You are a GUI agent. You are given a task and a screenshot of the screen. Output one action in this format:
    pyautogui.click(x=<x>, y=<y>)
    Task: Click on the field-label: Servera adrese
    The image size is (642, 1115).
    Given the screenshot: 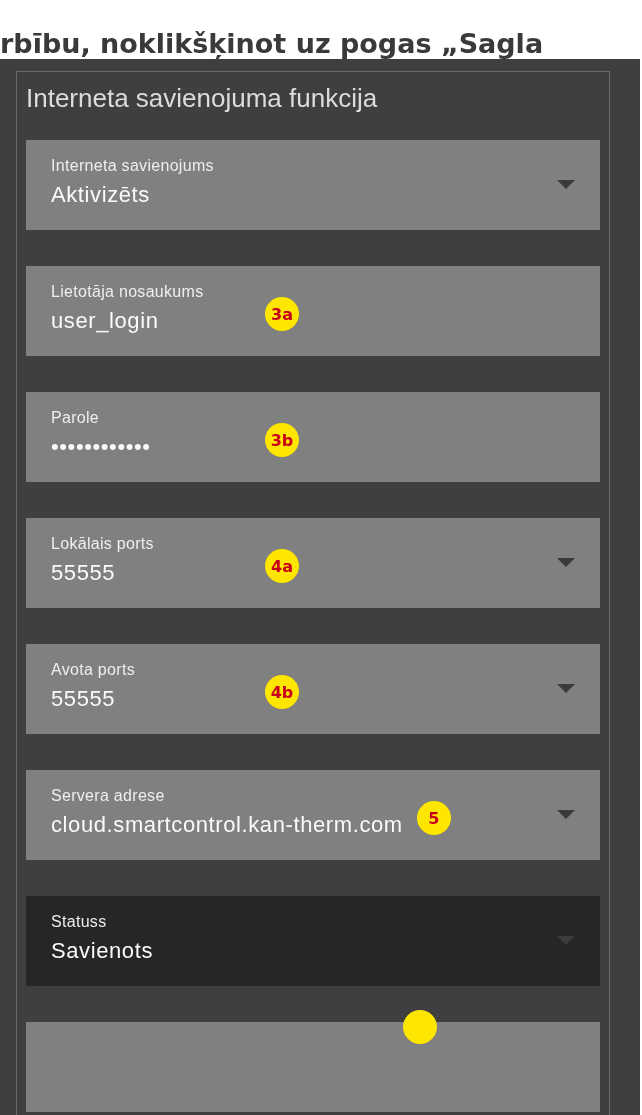 What is the action you would take?
    pyautogui.click(x=108, y=796)
    